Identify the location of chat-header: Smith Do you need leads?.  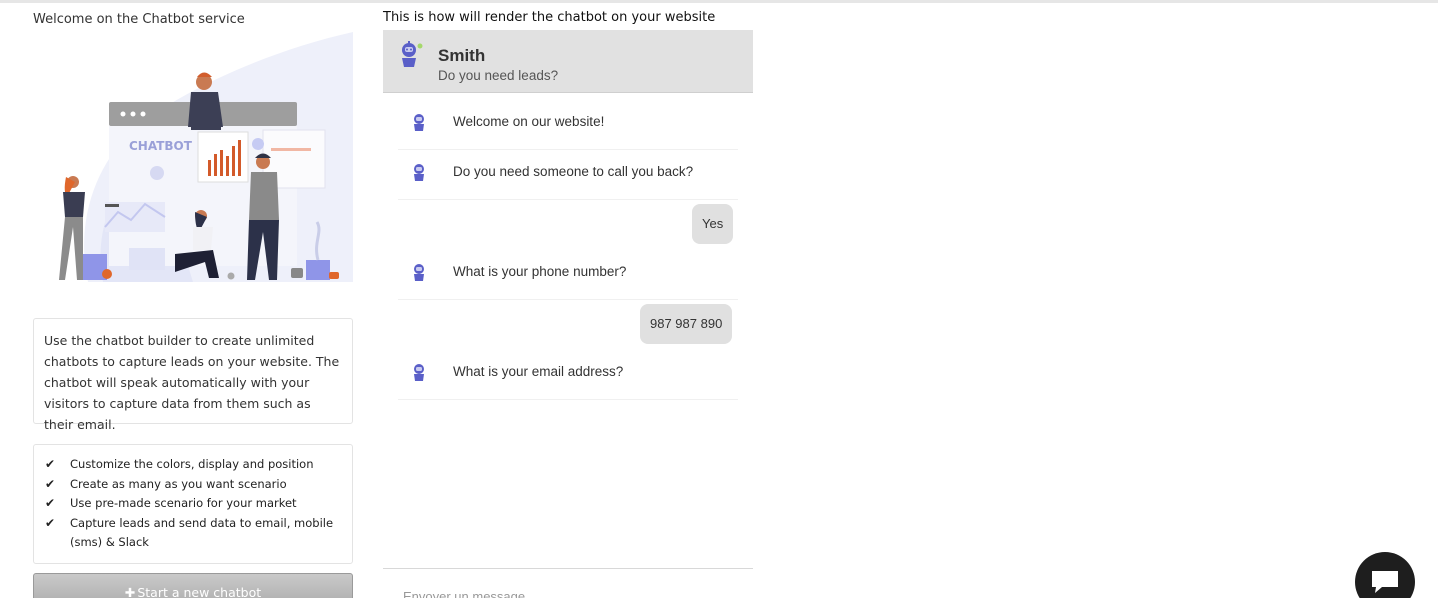
(568, 61).